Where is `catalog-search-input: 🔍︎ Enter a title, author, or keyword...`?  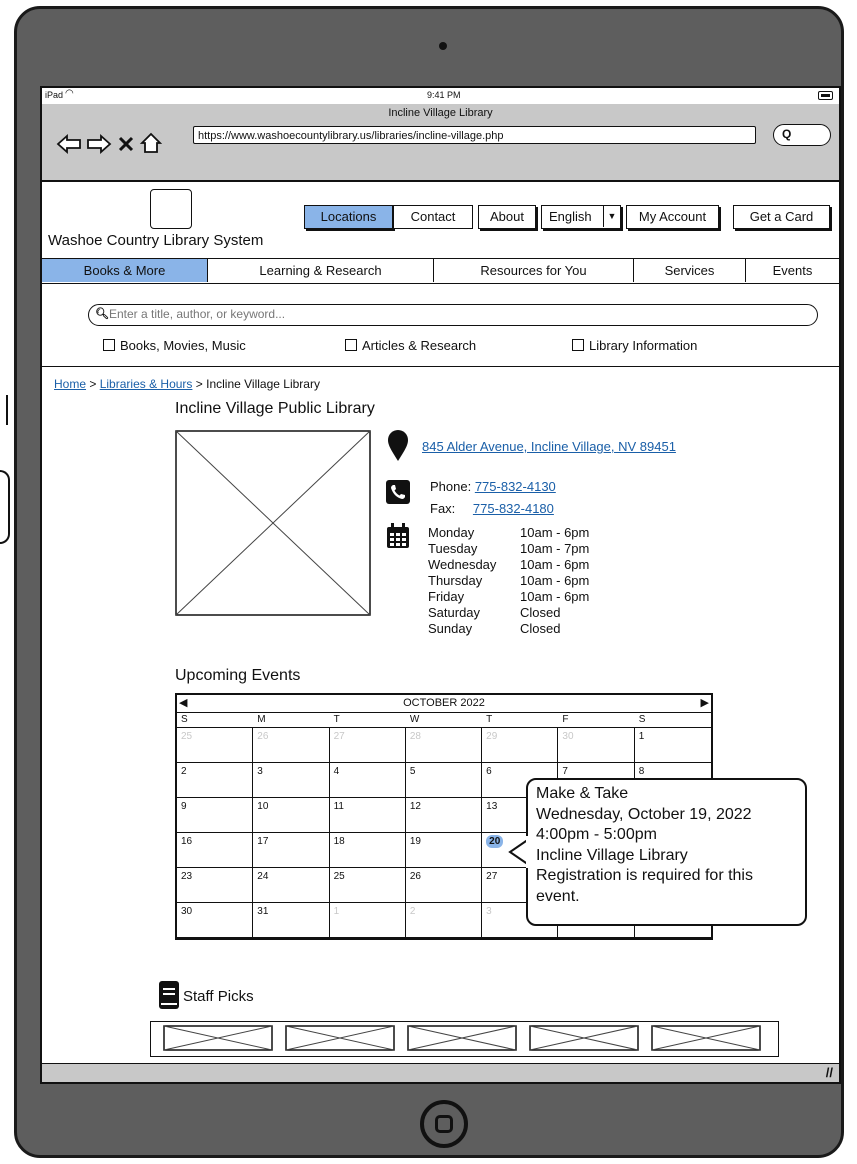 catalog-search-input: 🔍︎ Enter a title, author, or keyword... is located at coordinates (453, 315).